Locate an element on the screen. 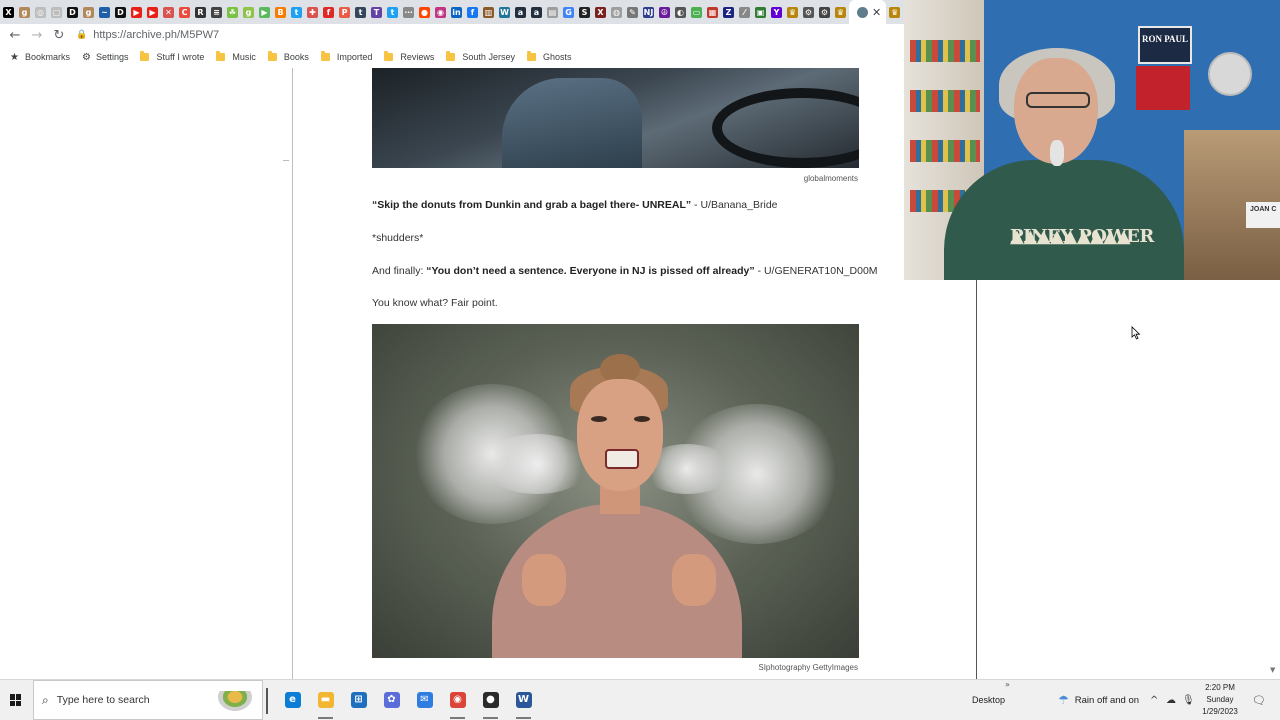  bookmark-folder: South Jersey is located at coordinates (478, 56).